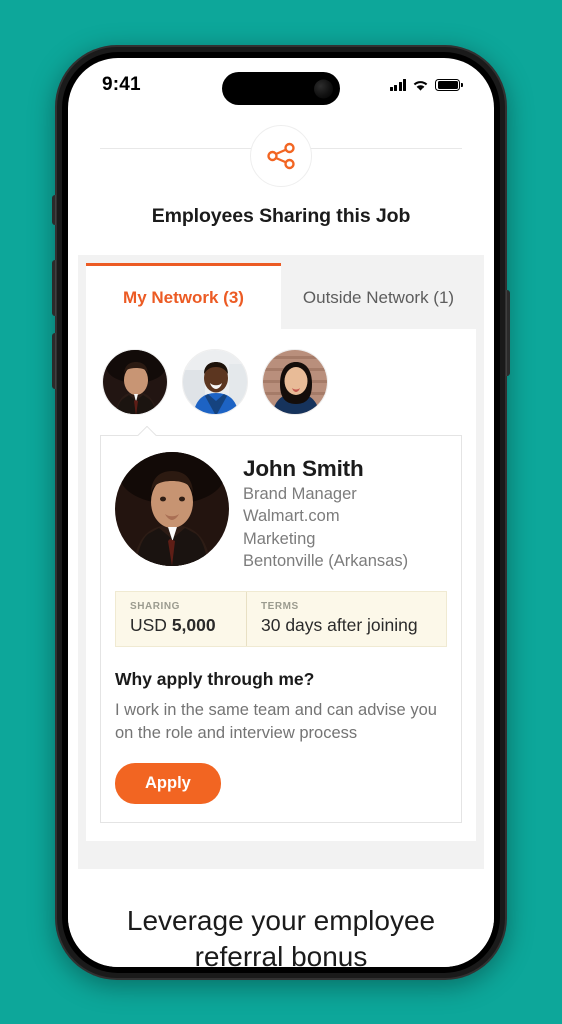 Image resolution: width=562 pixels, height=1024 pixels. I want to click on silent-switch-button, so click(54, 210).